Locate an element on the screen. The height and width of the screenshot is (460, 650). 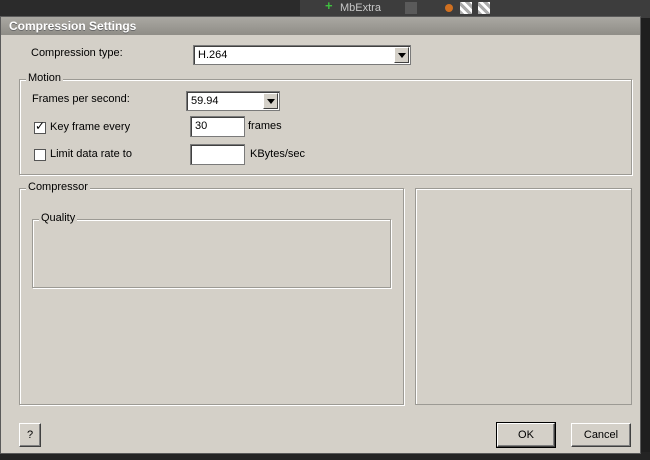
datarate-checkbox is located at coordinates (40, 155).